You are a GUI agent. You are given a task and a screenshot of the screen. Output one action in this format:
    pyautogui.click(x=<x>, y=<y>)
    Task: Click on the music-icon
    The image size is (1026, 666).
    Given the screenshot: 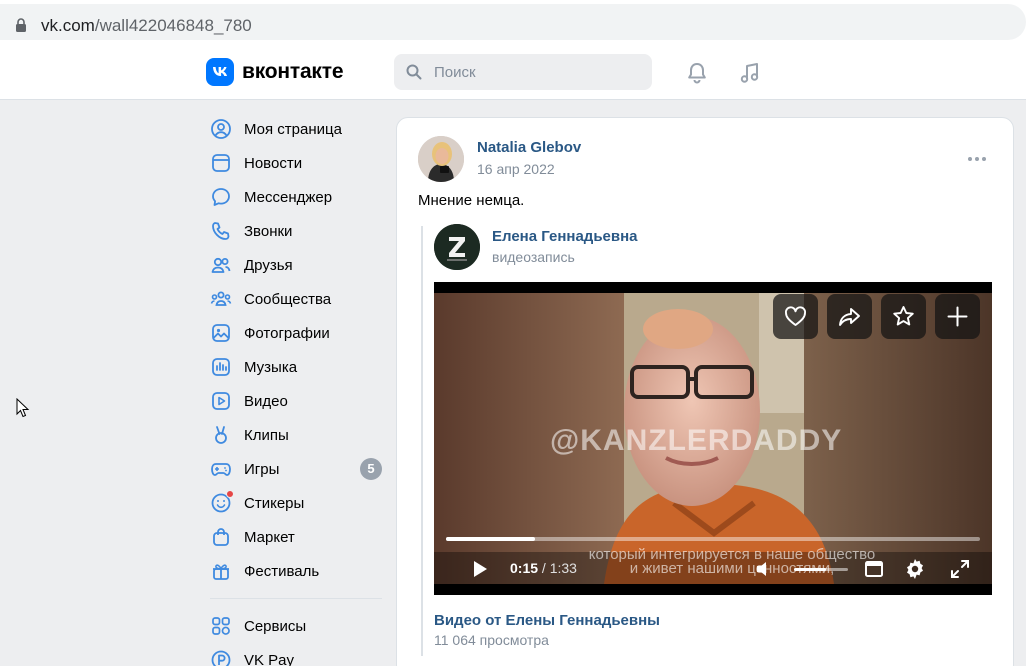 What is the action you would take?
    pyautogui.click(x=221, y=367)
    